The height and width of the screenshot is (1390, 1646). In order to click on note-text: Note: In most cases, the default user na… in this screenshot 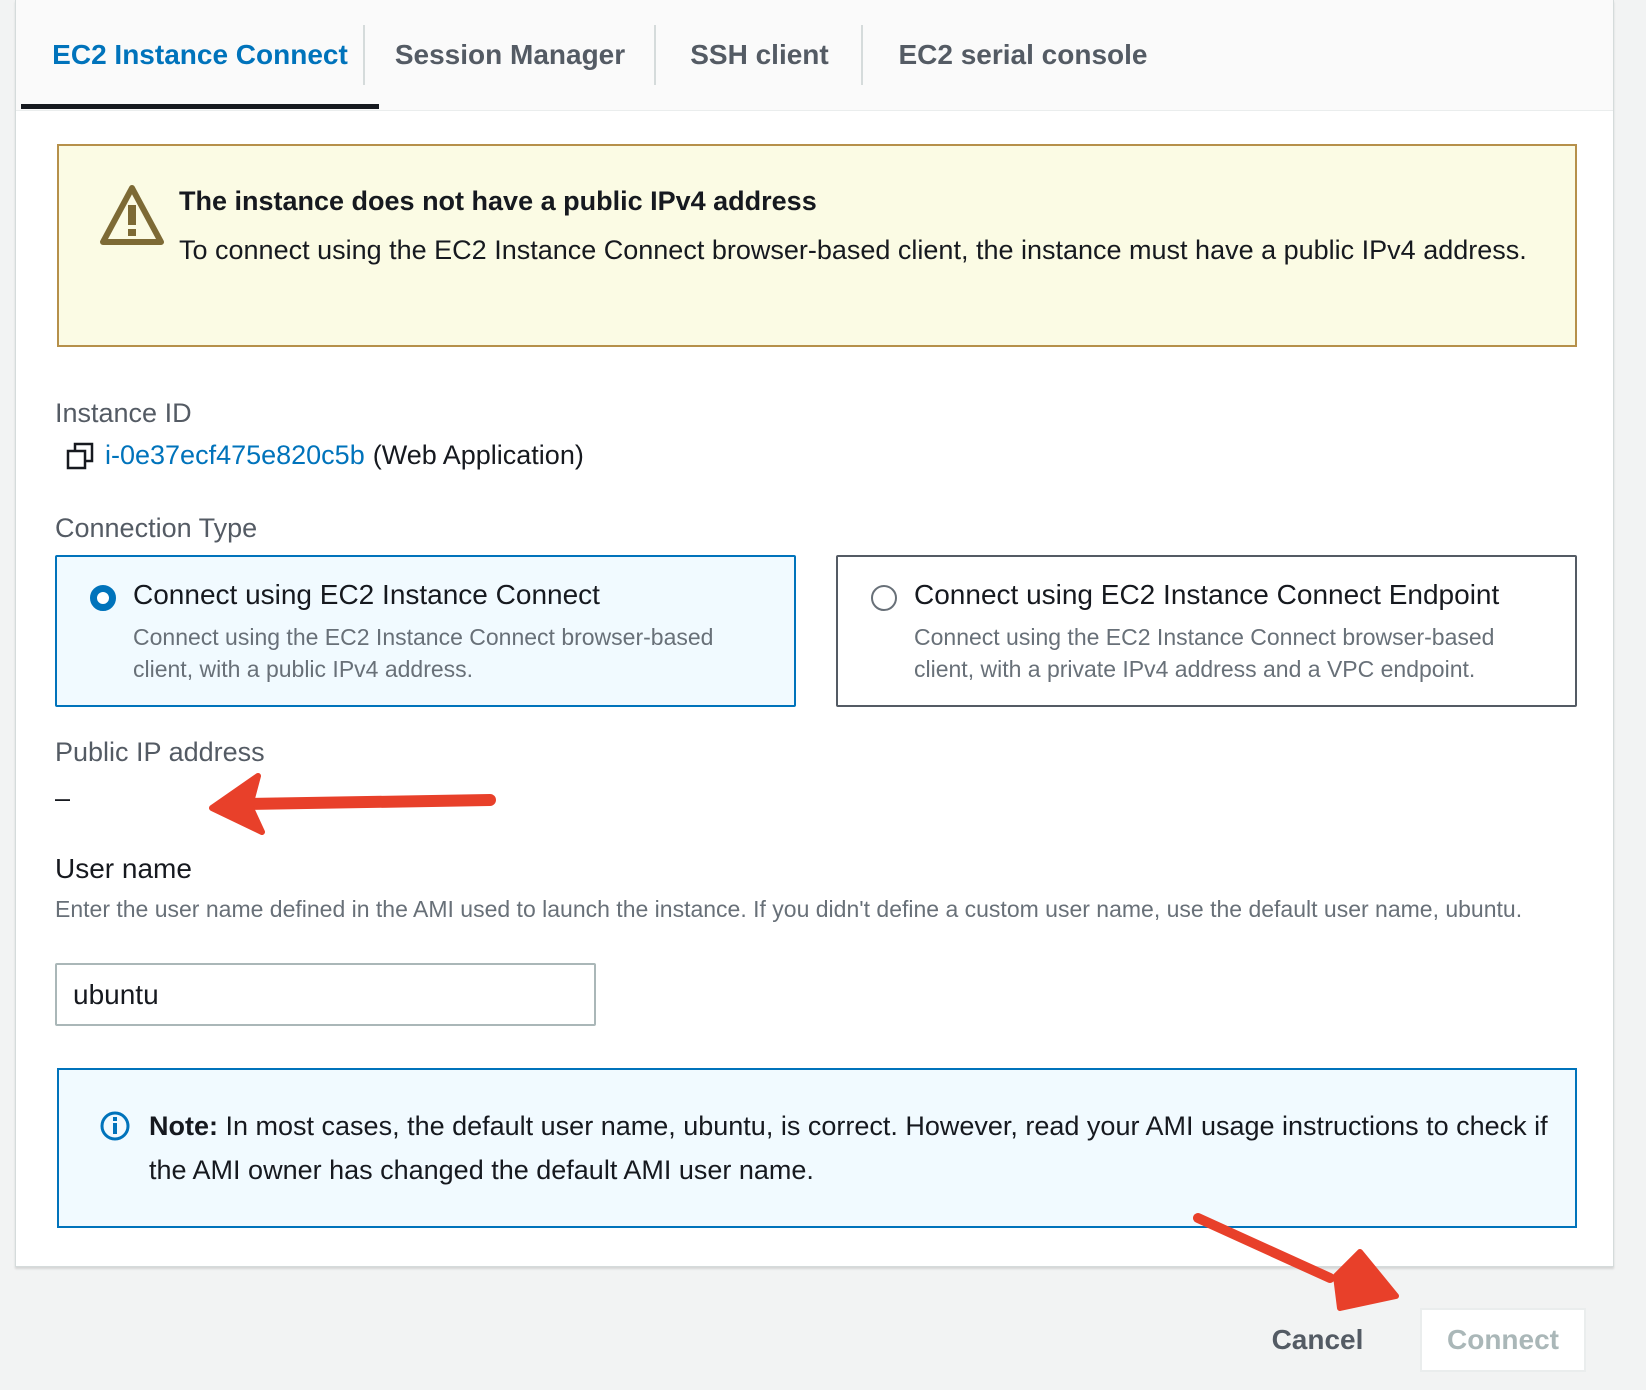, I will do `click(849, 1148)`.